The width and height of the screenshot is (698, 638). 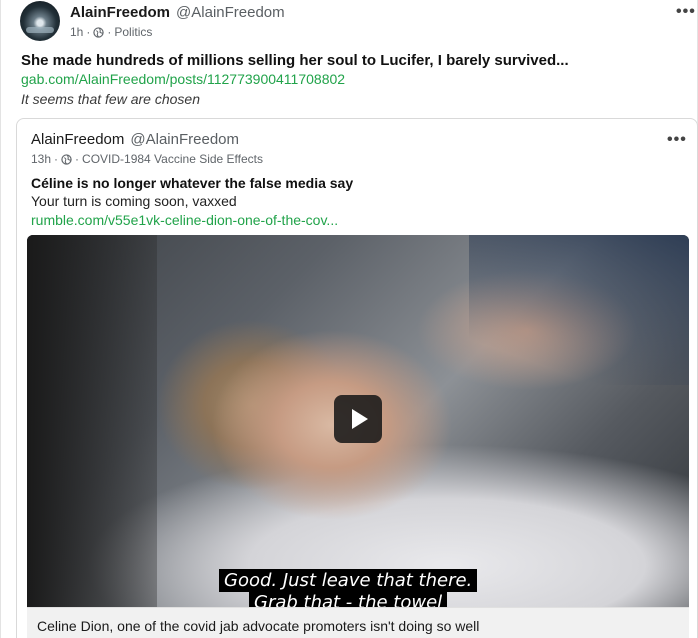 I want to click on post-author: AlainFreedom @AlainFreedom, so click(x=177, y=12).